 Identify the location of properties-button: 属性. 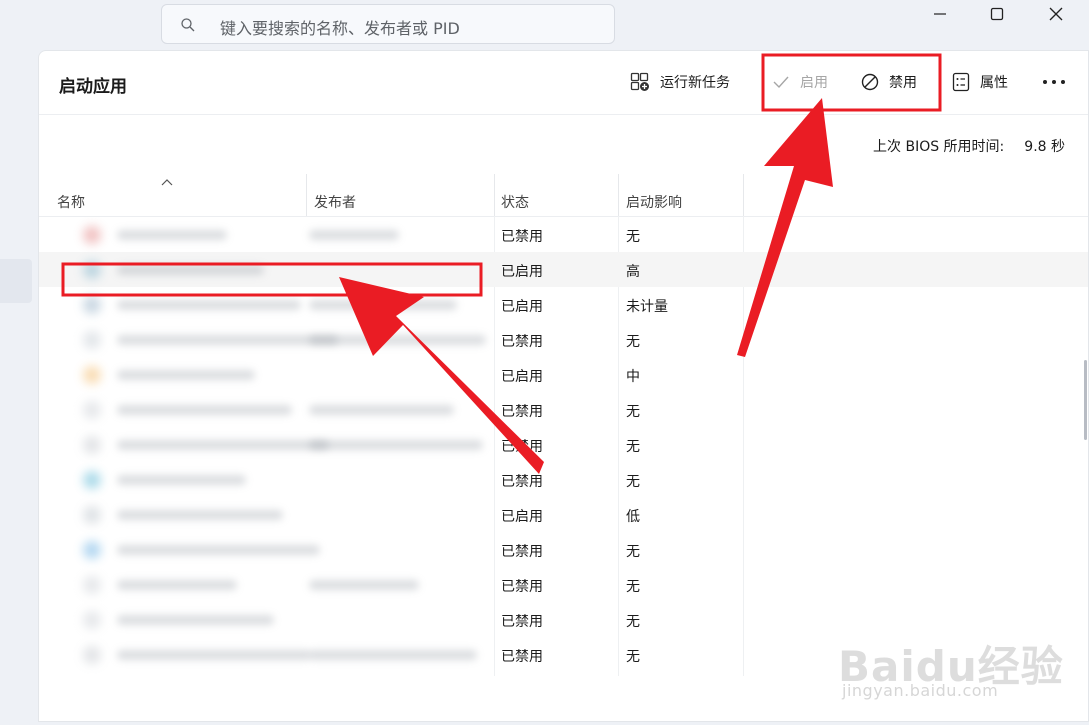
(980, 82).